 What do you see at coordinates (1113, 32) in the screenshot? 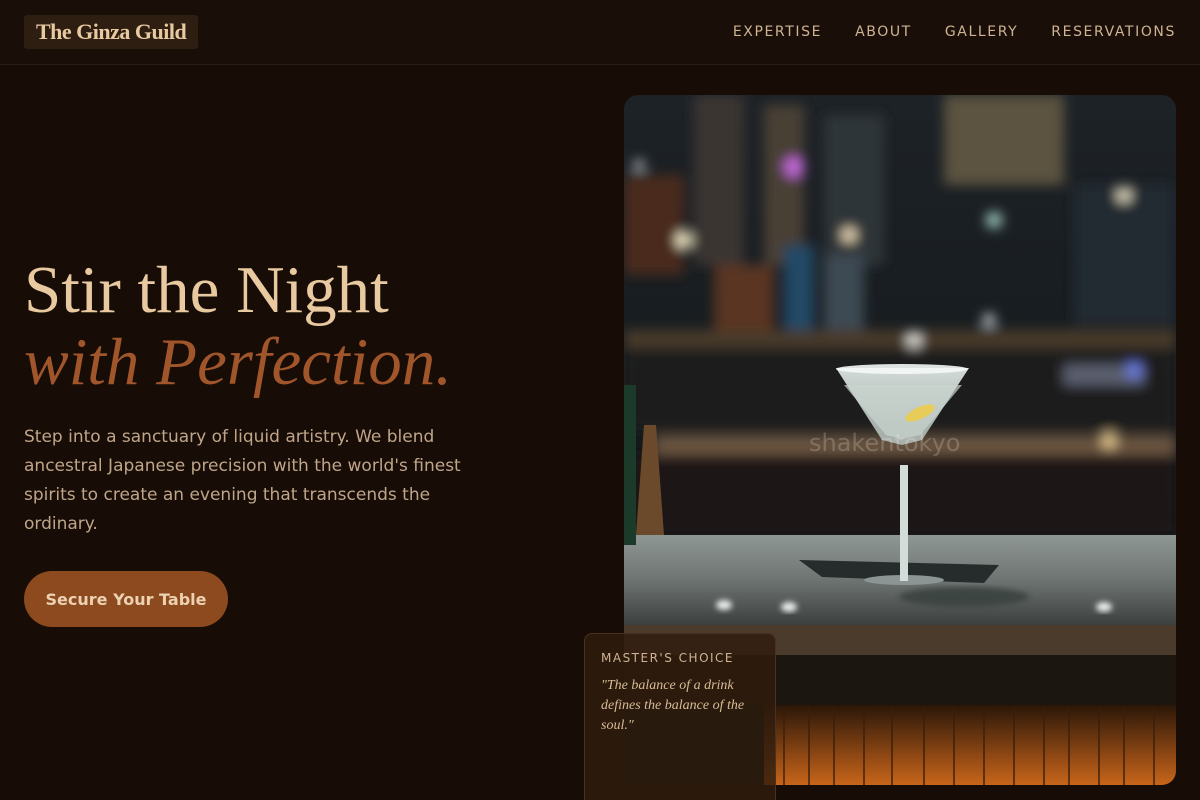
I see `nav-link-reservations: RESERVATIONS` at bounding box center [1113, 32].